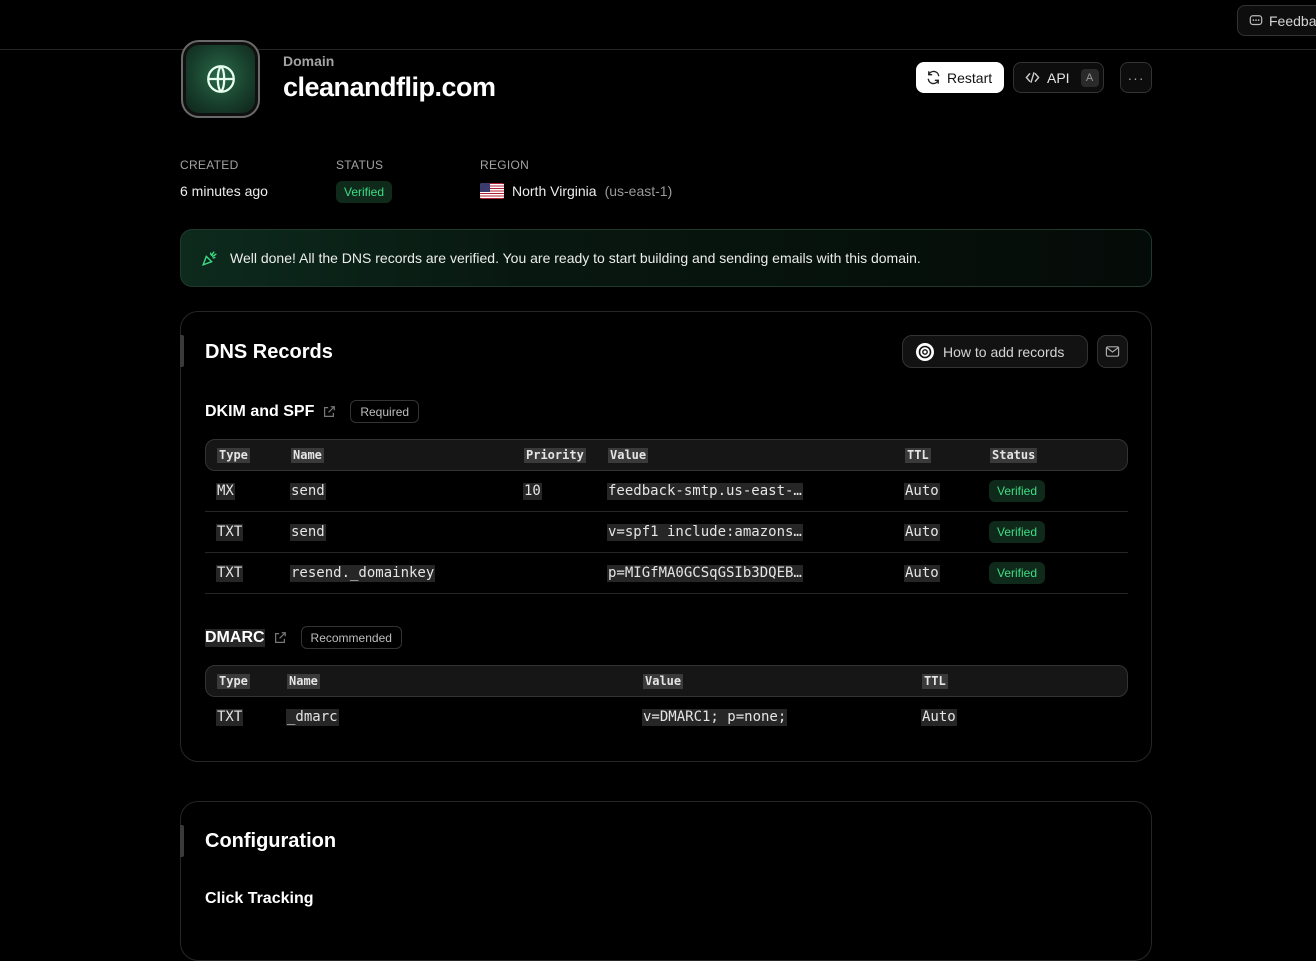 This screenshot has width=1316, height=961. I want to click on region-name: North Virginia, so click(554, 191).